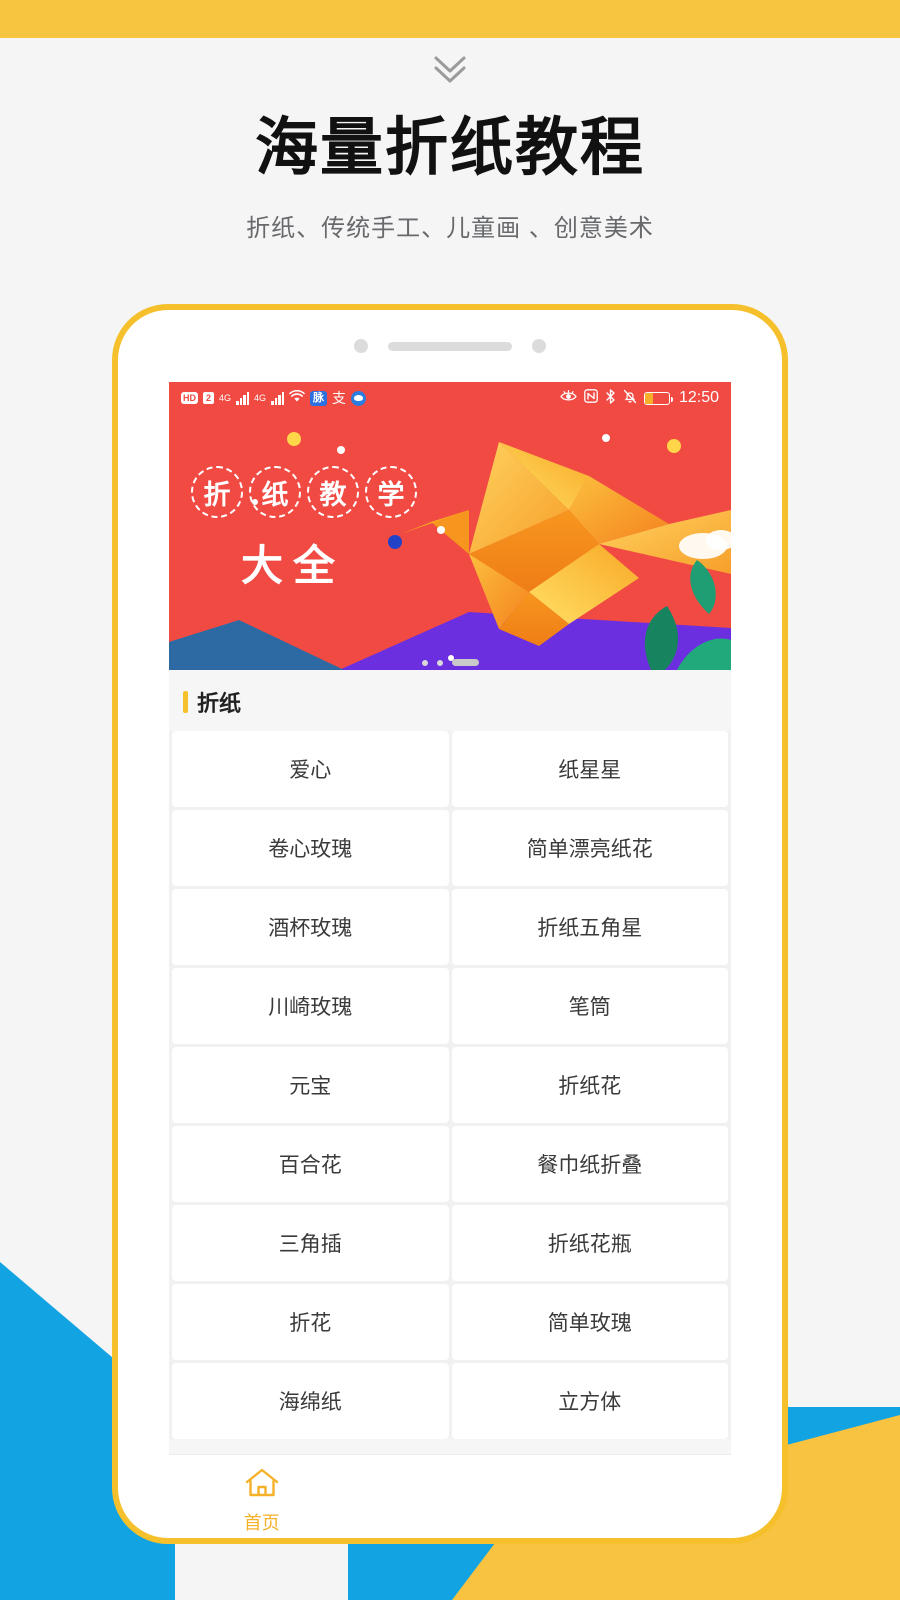 Image resolution: width=900 pixels, height=1600 pixels. What do you see at coordinates (261, 1522) in the screenshot?
I see `tab-home-label: 首页` at bounding box center [261, 1522].